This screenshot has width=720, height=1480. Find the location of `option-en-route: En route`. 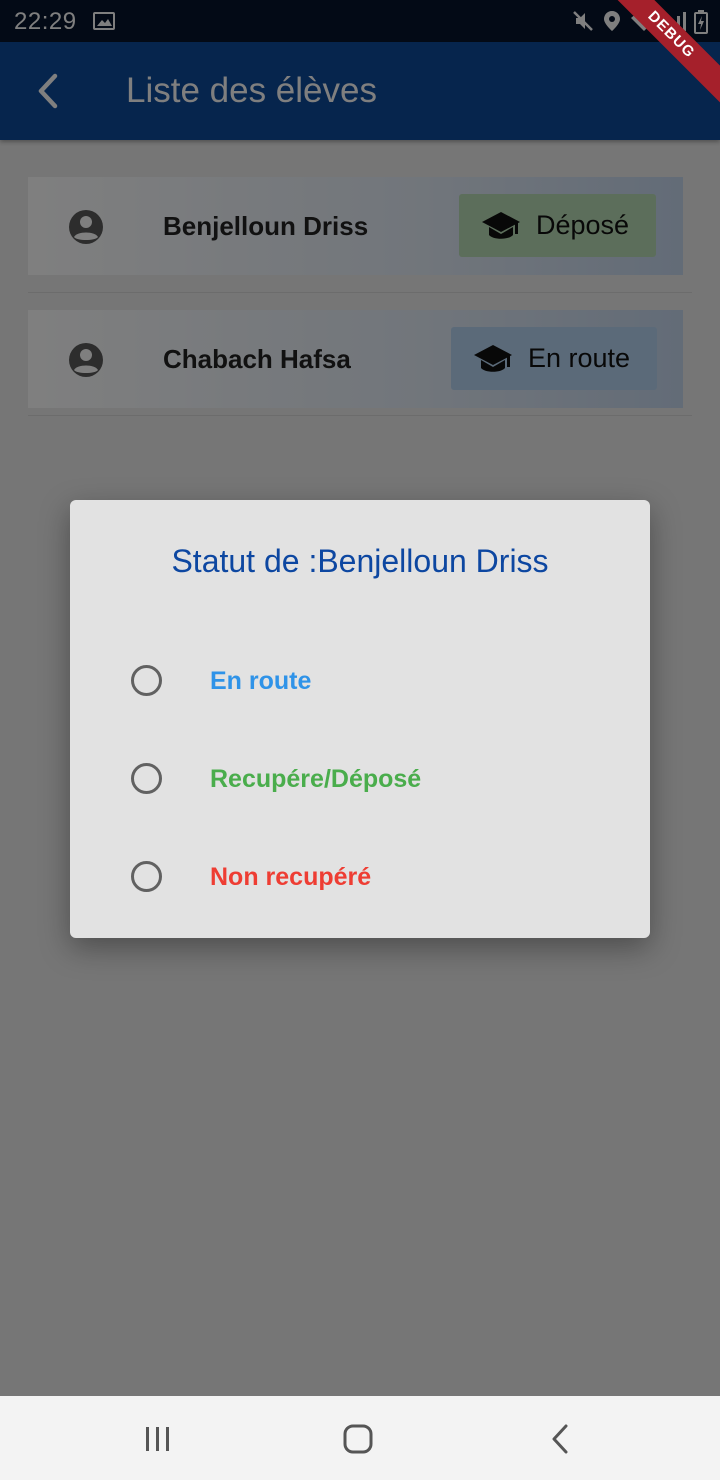

option-en-route: En route is located at coordinates (360, 680).